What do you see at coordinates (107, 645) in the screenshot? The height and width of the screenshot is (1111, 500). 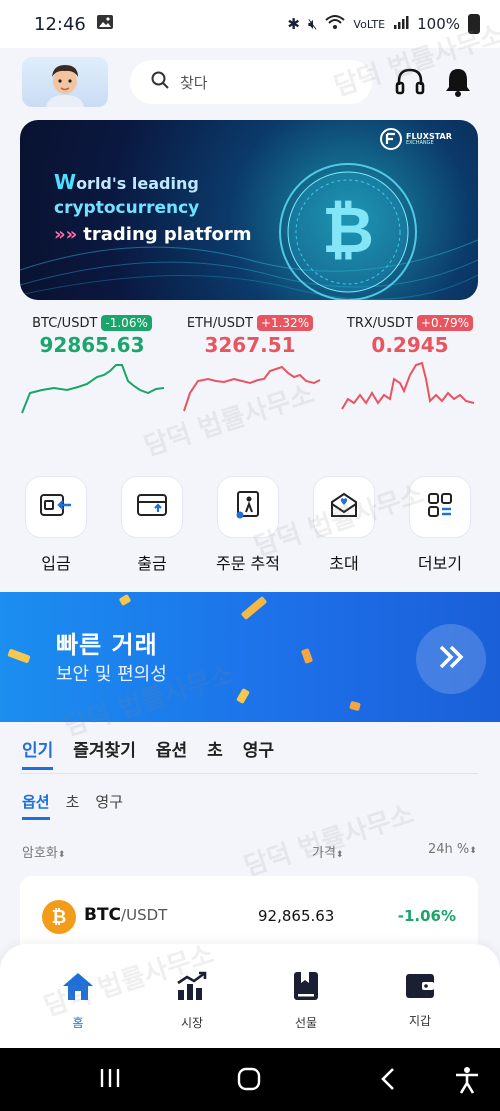 I see `promo-title: 빠른 거래` at bounding box center [107, 645].